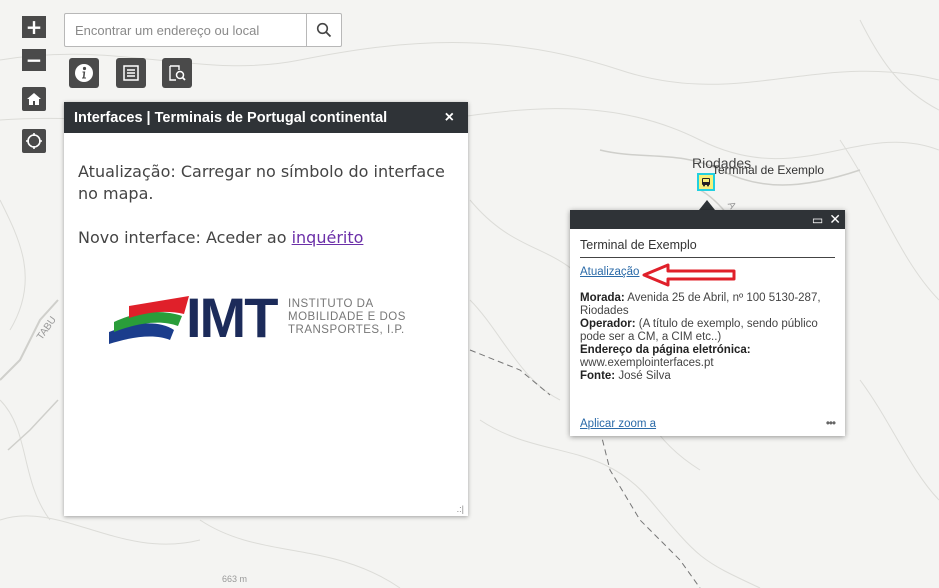 This screenshot has height=588, width=939. I want to click on annotation-arrow, so click(689, 275).